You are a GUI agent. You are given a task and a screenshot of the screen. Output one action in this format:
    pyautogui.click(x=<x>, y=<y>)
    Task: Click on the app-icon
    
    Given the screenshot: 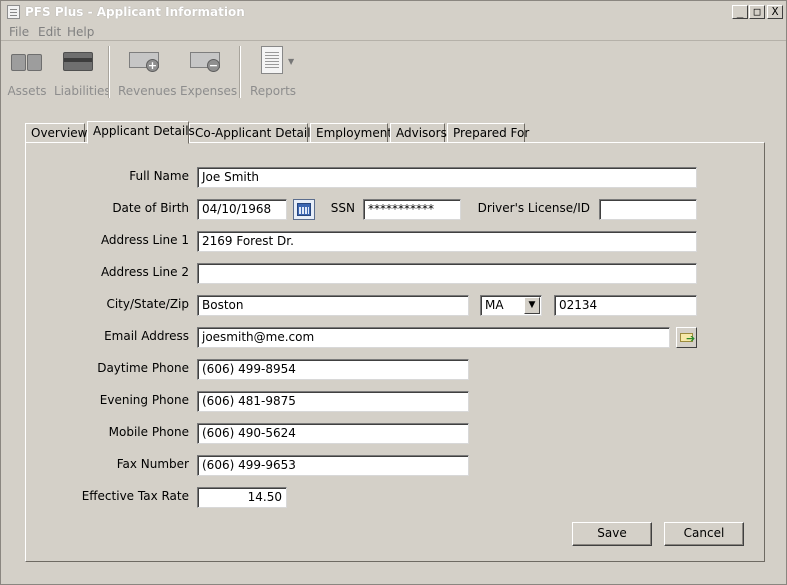 What is the action you would take?
    pyautogui.click(x=13, y=12)
    